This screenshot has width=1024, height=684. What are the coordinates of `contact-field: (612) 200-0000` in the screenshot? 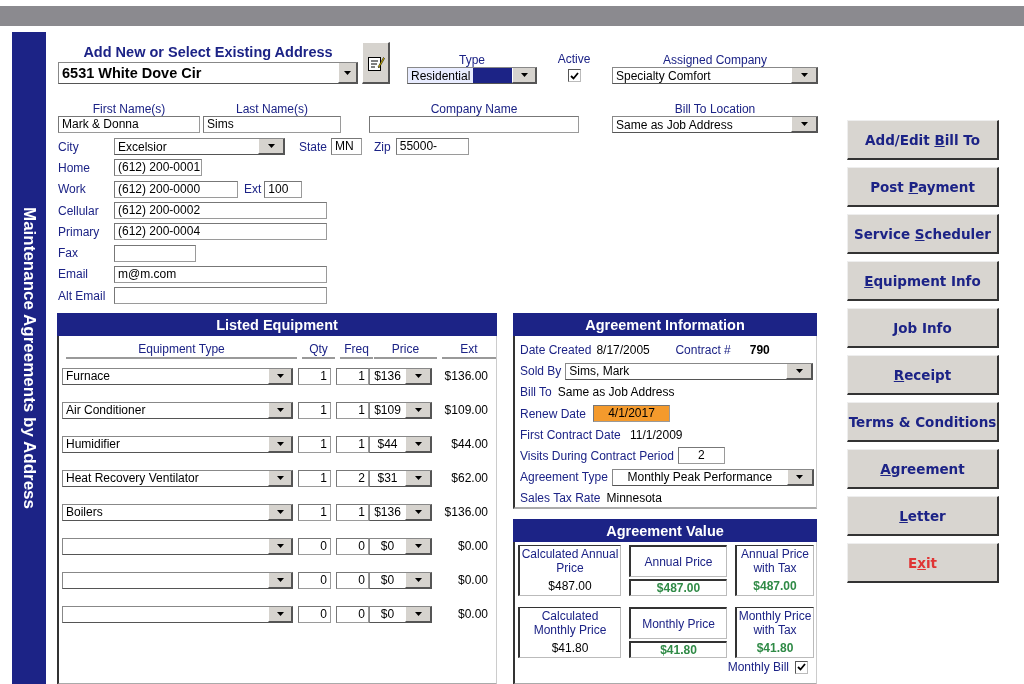 It's located at (176, 189).